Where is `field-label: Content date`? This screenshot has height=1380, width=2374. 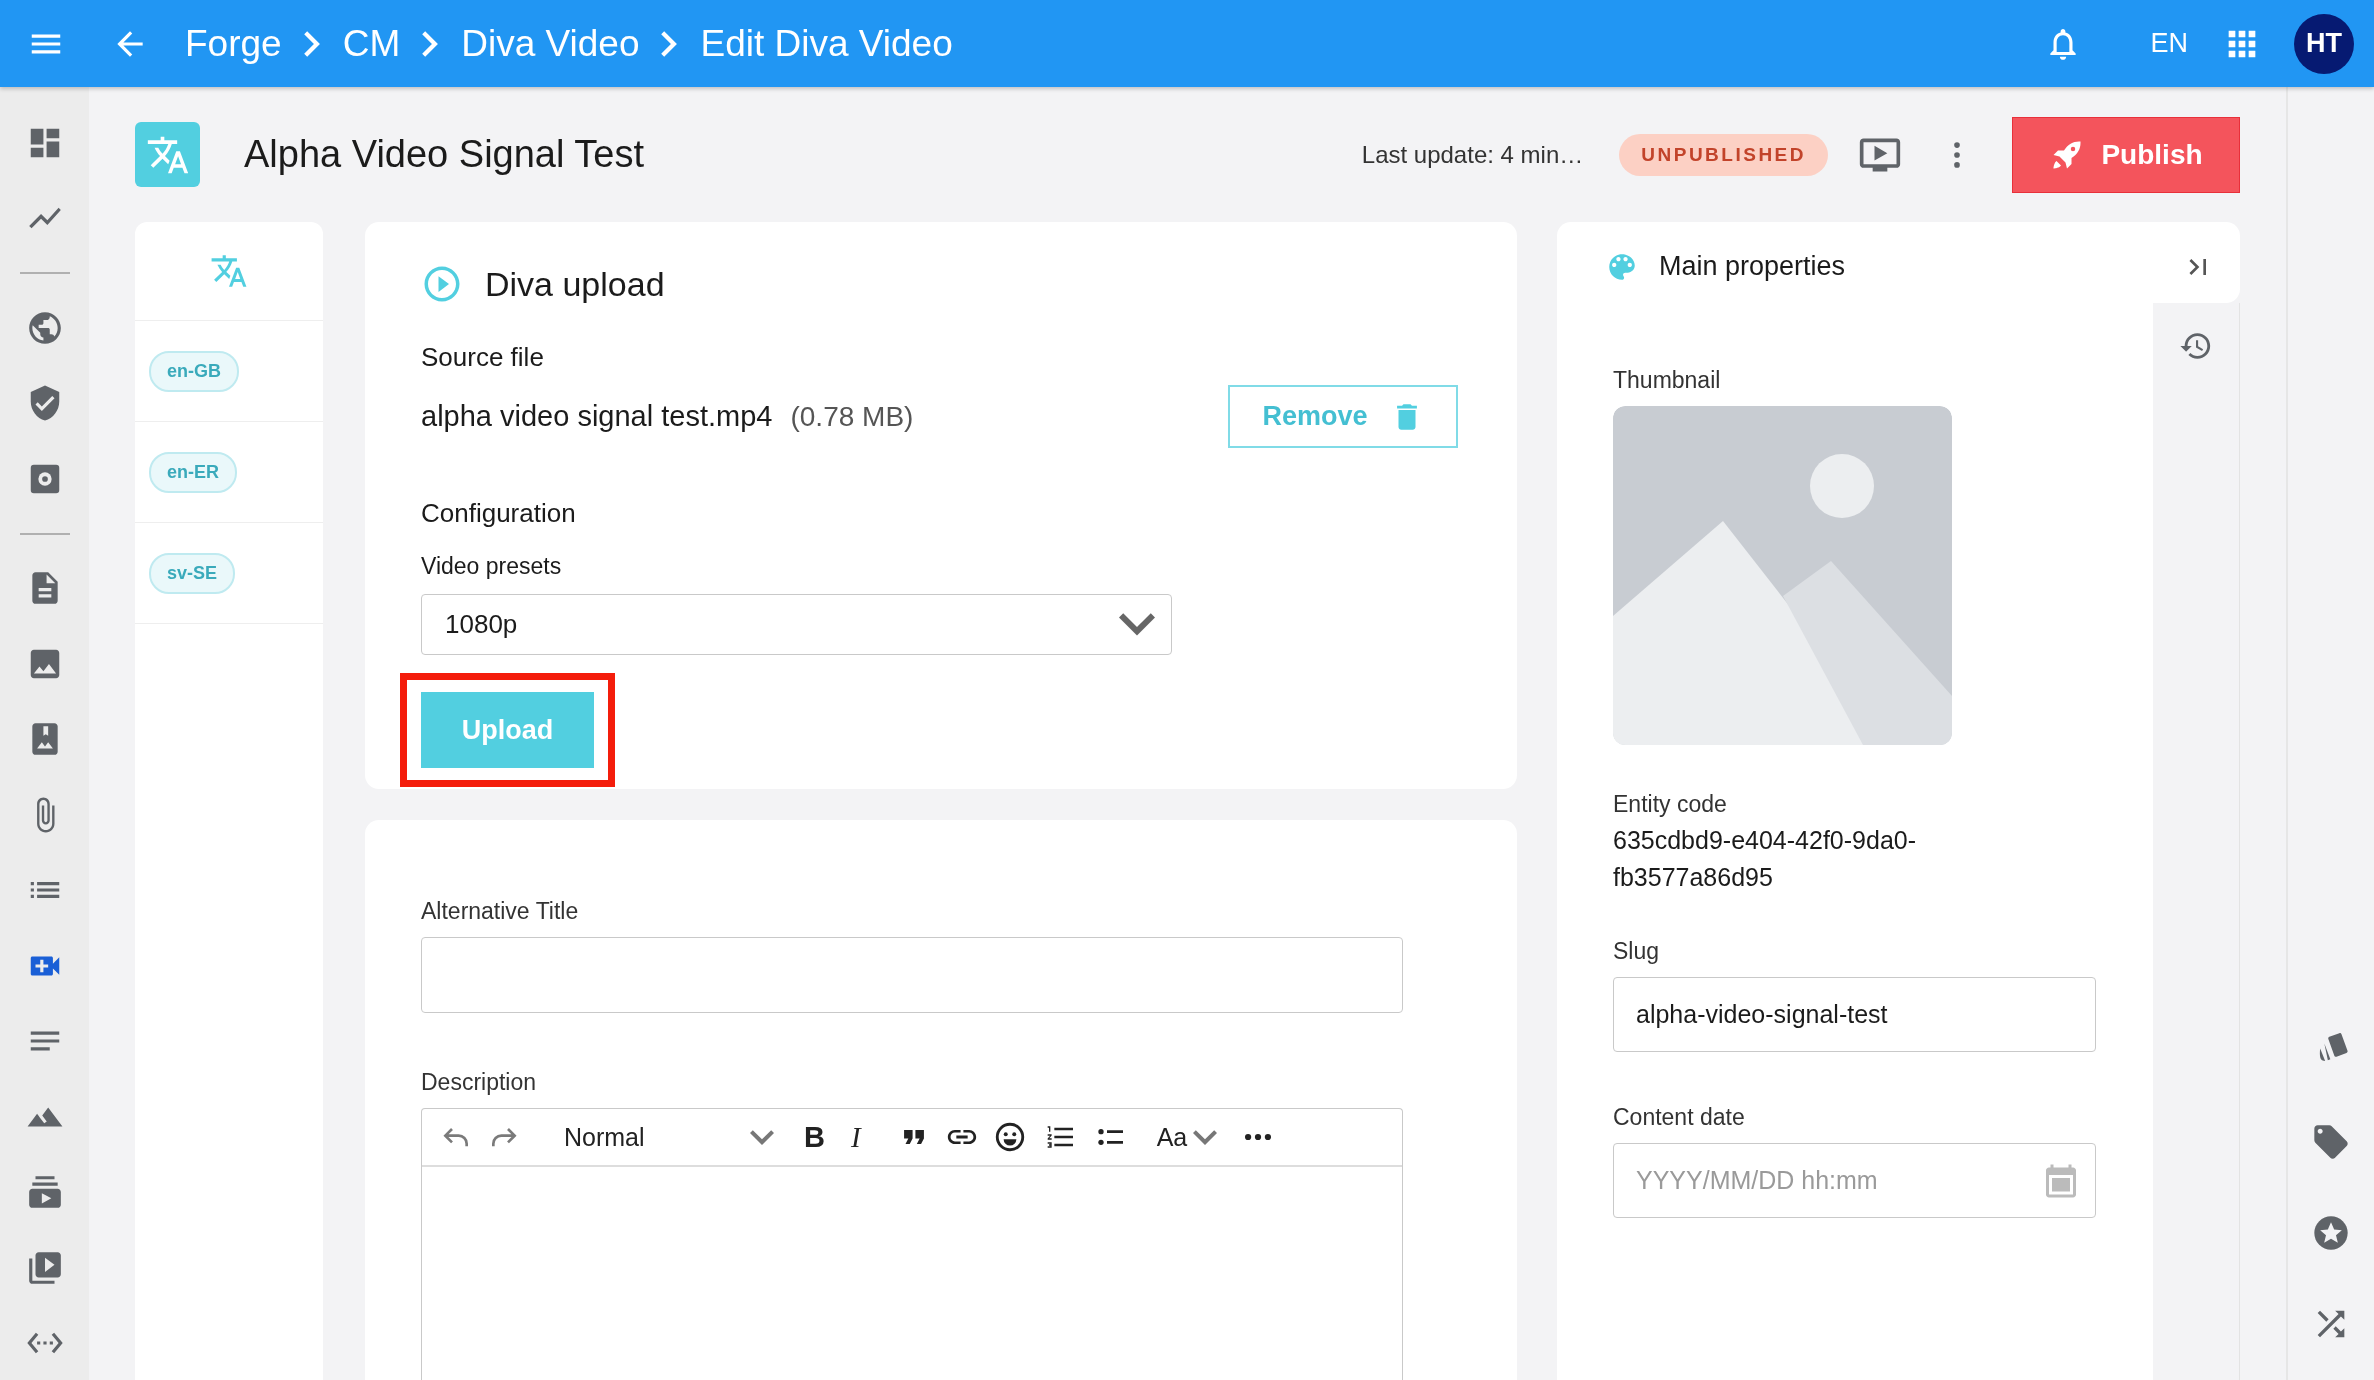
field-label: Content date is located at coordinates (1679, 1117).